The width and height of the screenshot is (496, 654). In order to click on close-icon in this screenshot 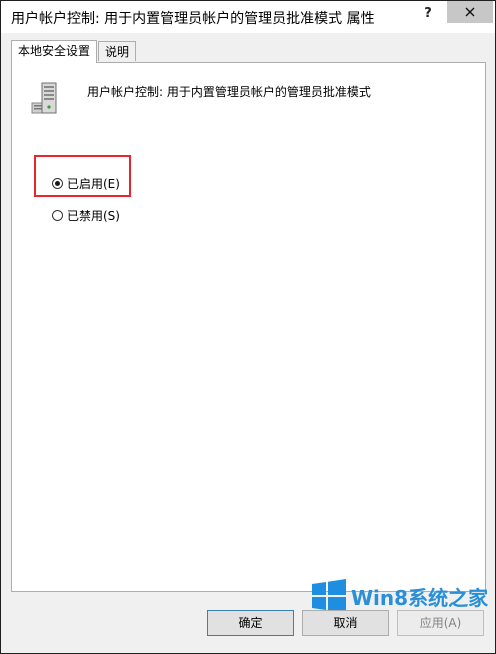, I will do `click(470, 12)`.